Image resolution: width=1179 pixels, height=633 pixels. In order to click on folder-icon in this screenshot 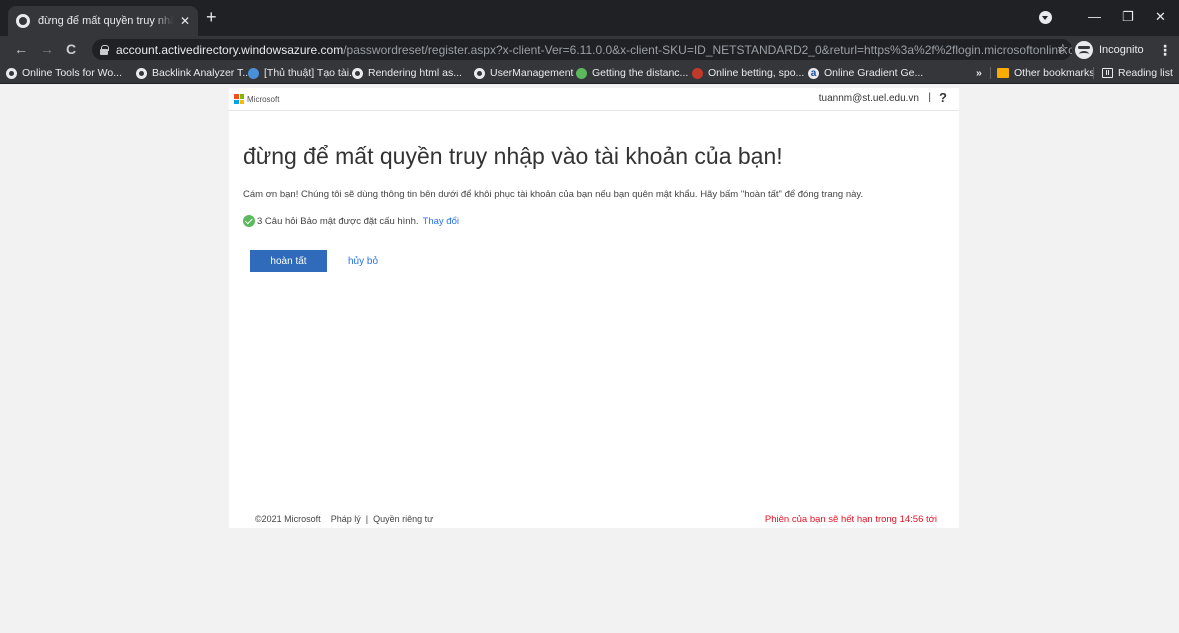, I will do `click(1003, 73)`.